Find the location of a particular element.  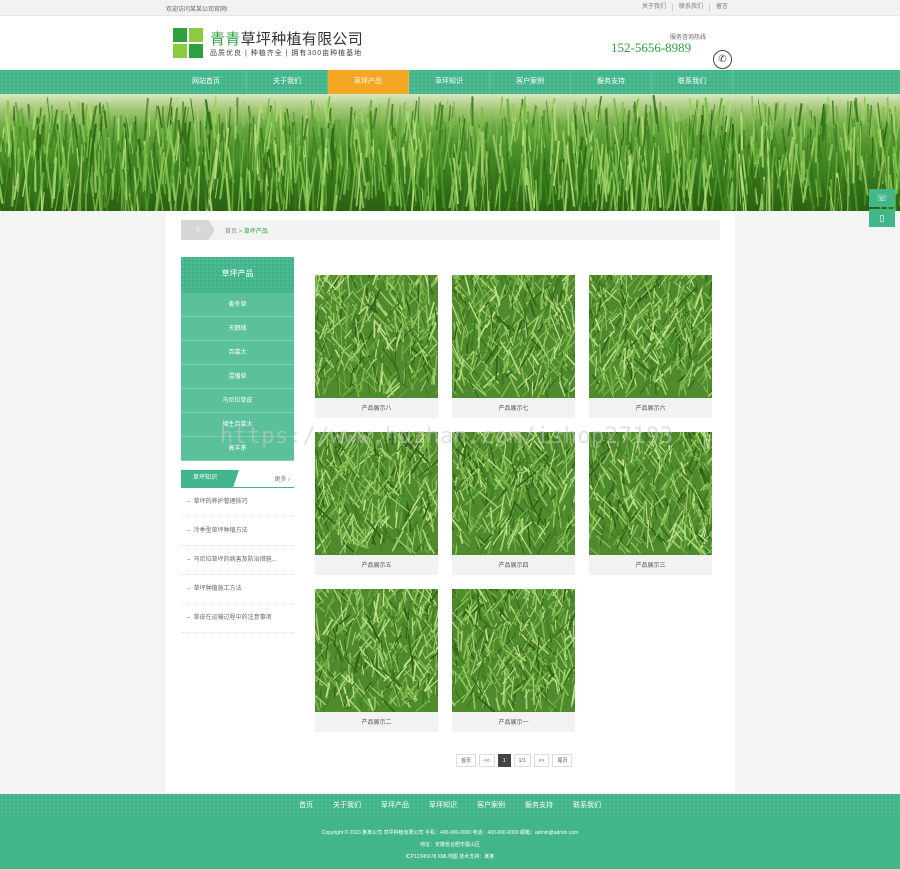

product-card: 产品展示四 is located at coordinates (513, 503).